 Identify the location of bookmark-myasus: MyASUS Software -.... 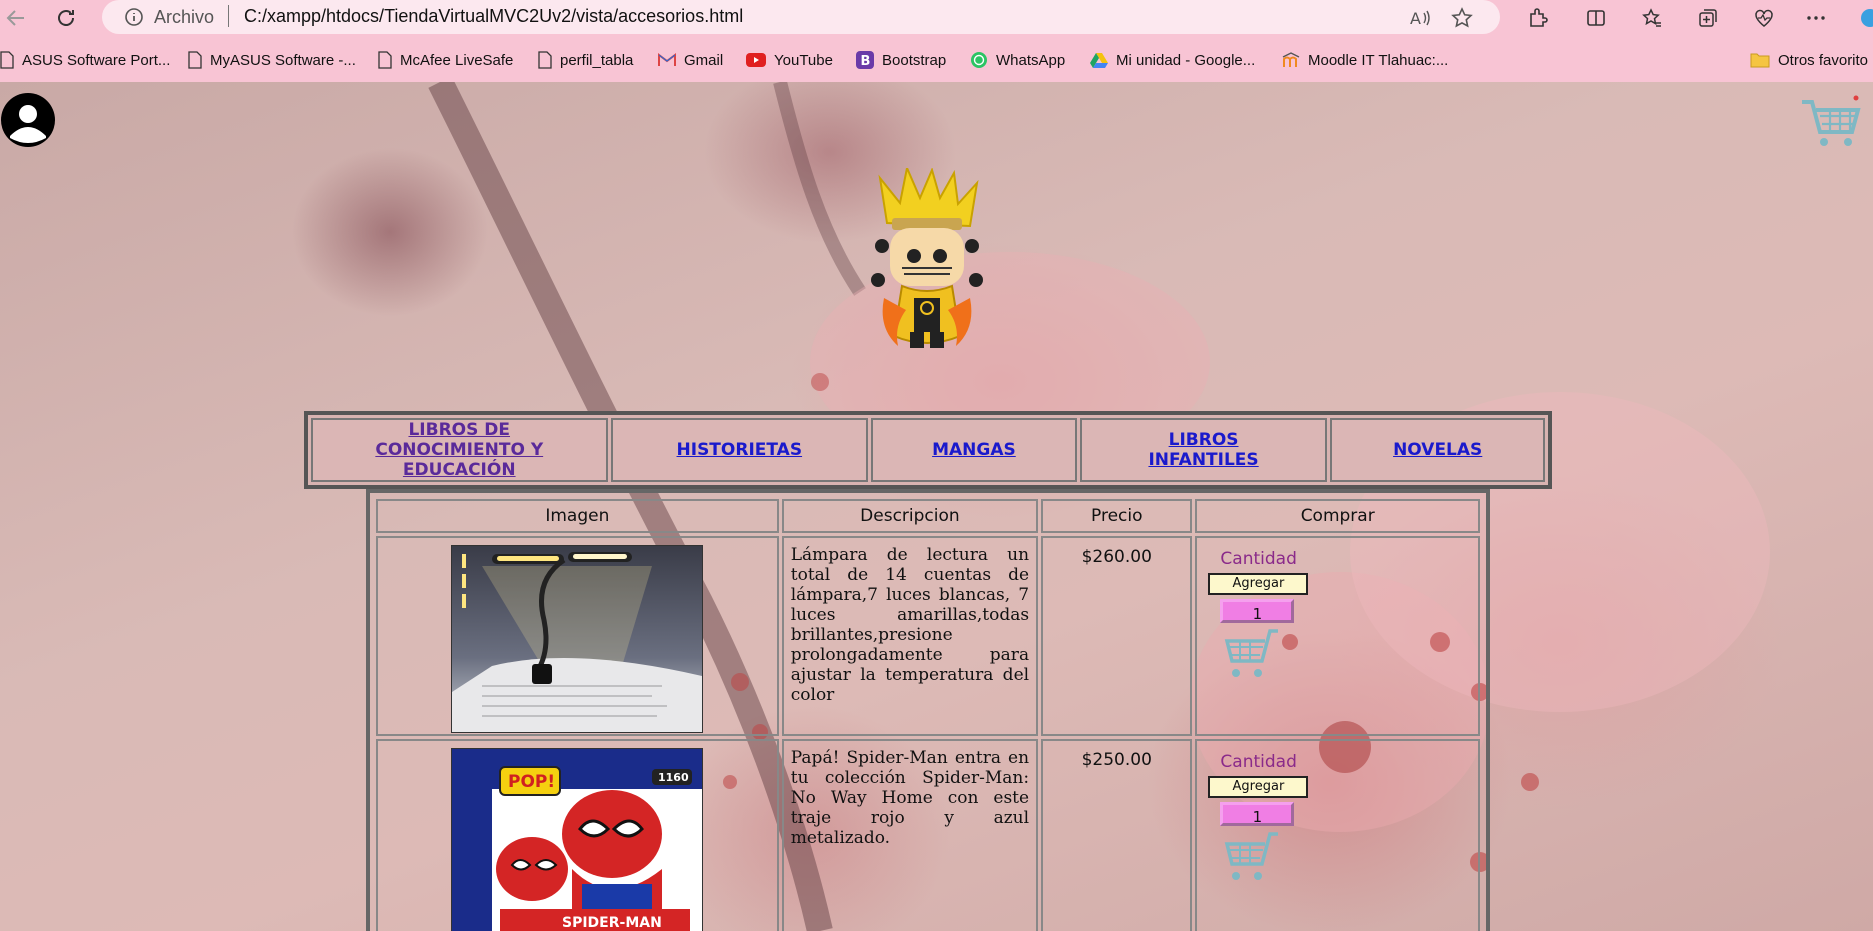
(272, 60).